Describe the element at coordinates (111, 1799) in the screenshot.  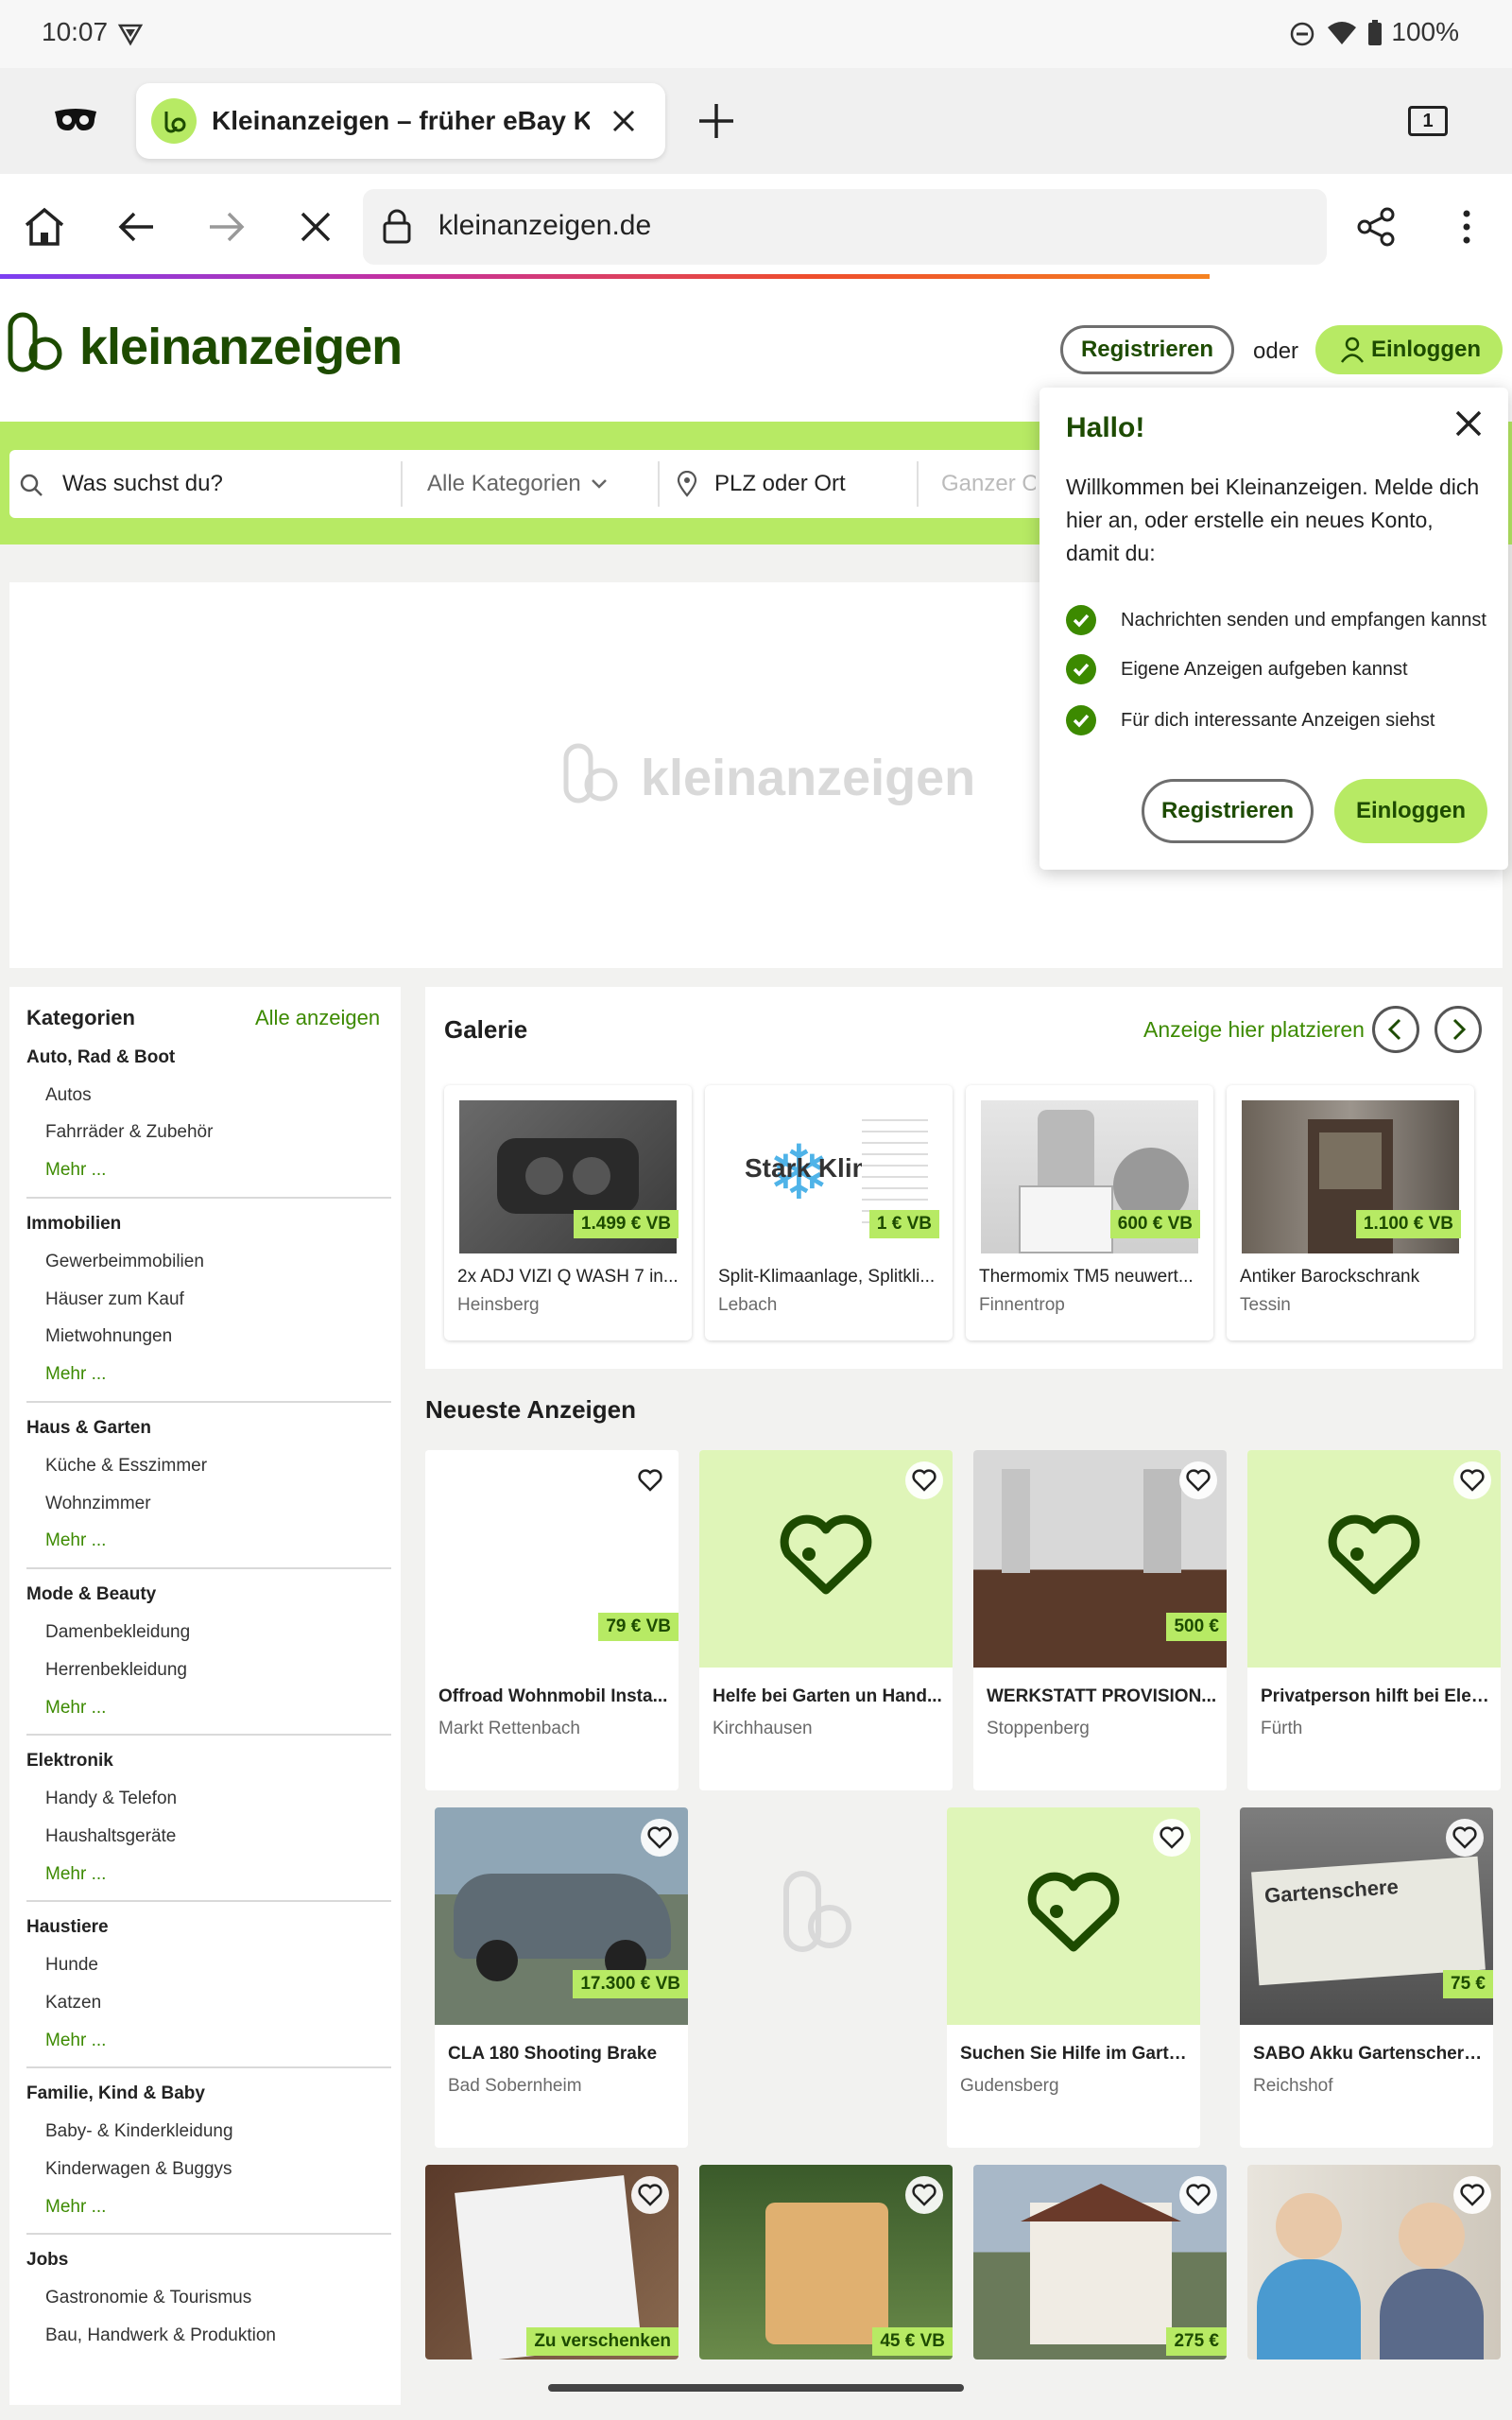
I see `subcategory-link: Handy & Telefon` at that location.